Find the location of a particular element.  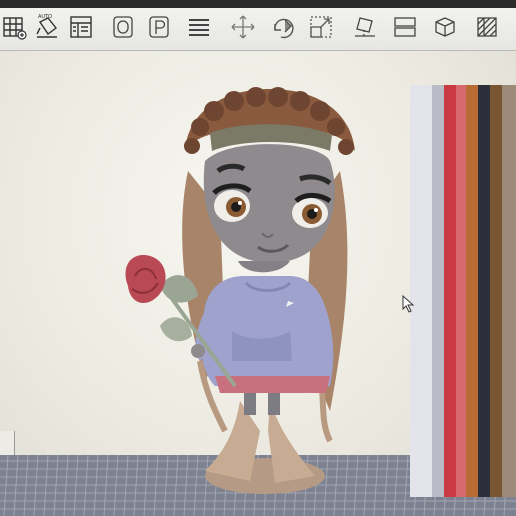

rose-flower is located at coordinates (145, 279).